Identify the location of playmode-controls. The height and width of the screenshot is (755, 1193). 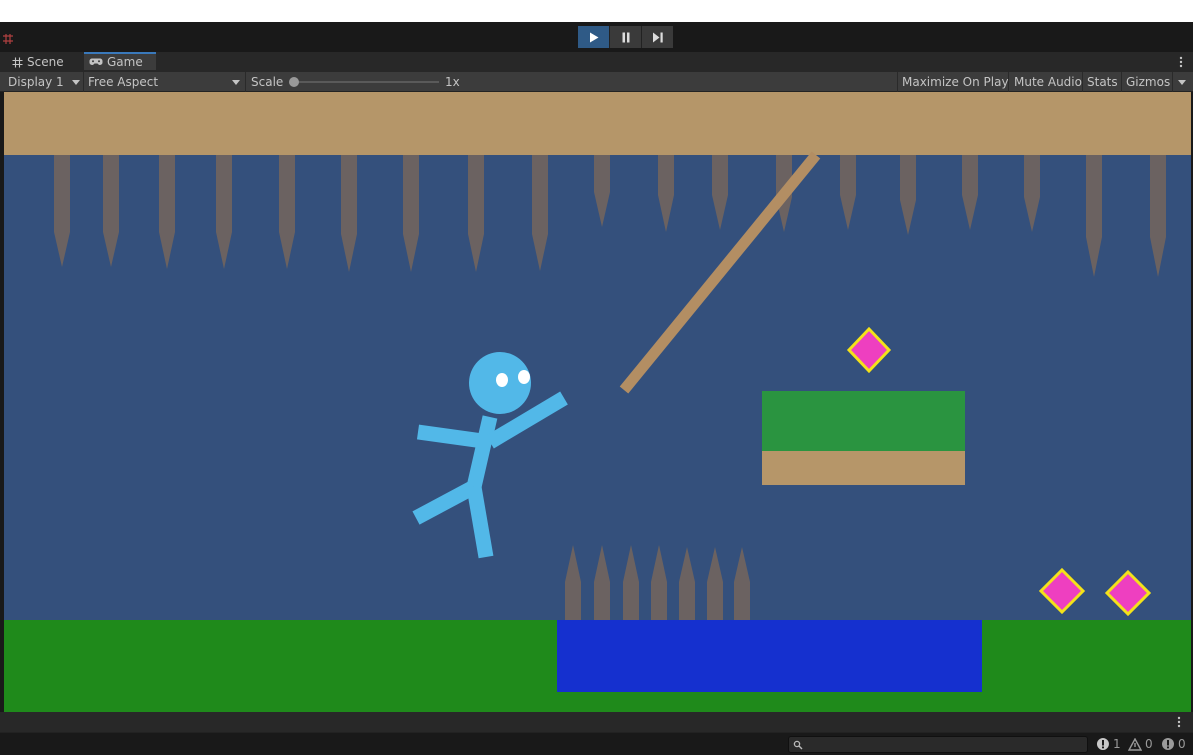
(625, 37).